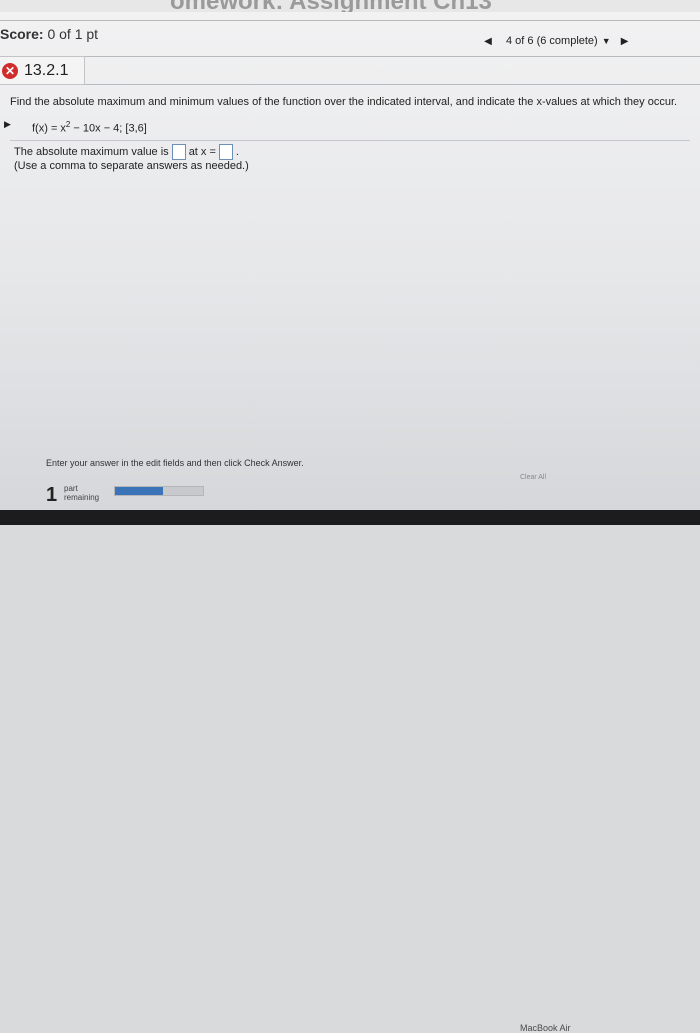  I want to click on question-header: ✕ 13.2.1, so click(42, 70).